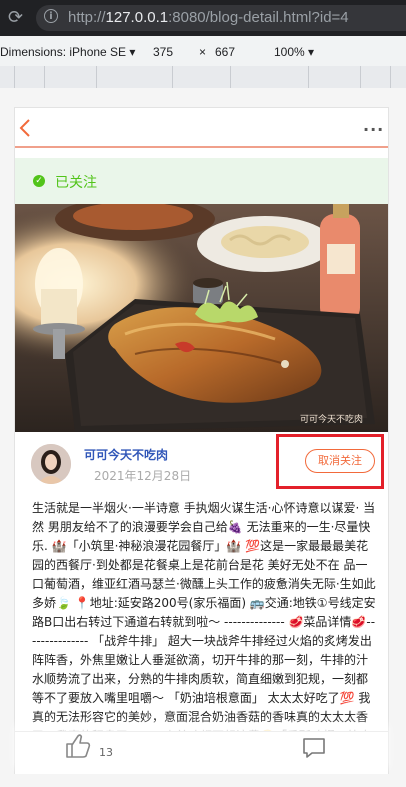 The height and width of the screenshot is (787, 406). I want to click on reload-icon: ⟳, so click(18, 18).